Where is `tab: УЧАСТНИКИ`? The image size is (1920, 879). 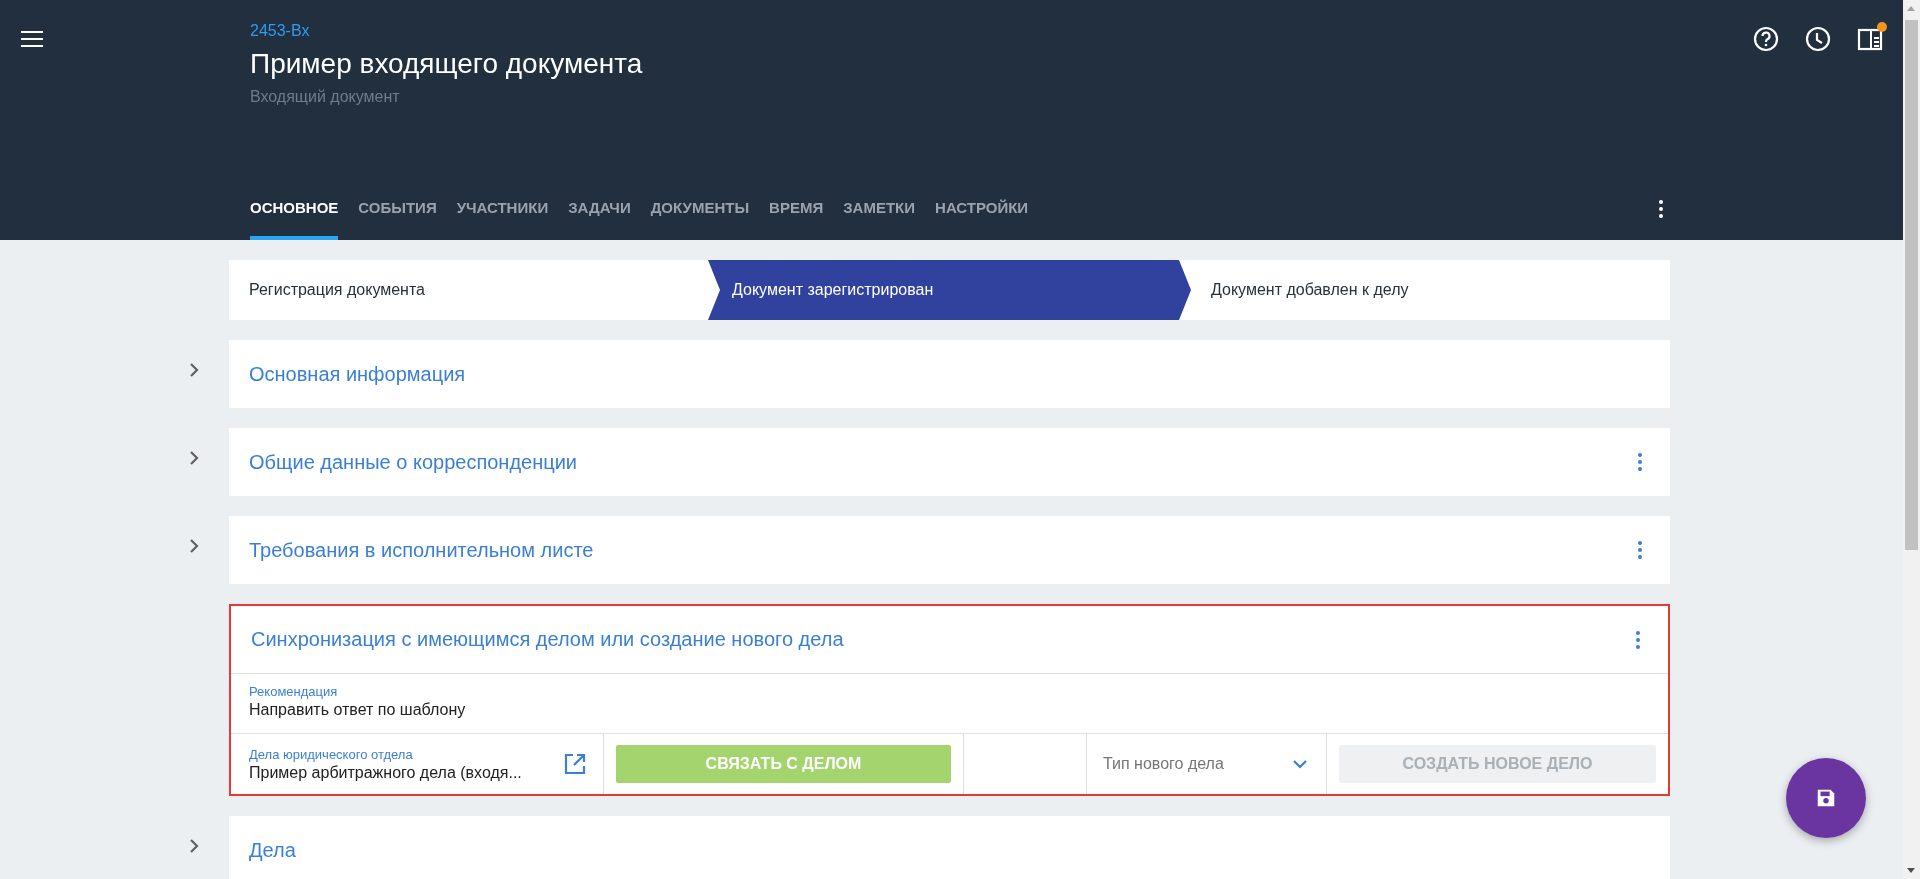 tab: УЧАСТНИКИ is located at coordinates (502, 219).